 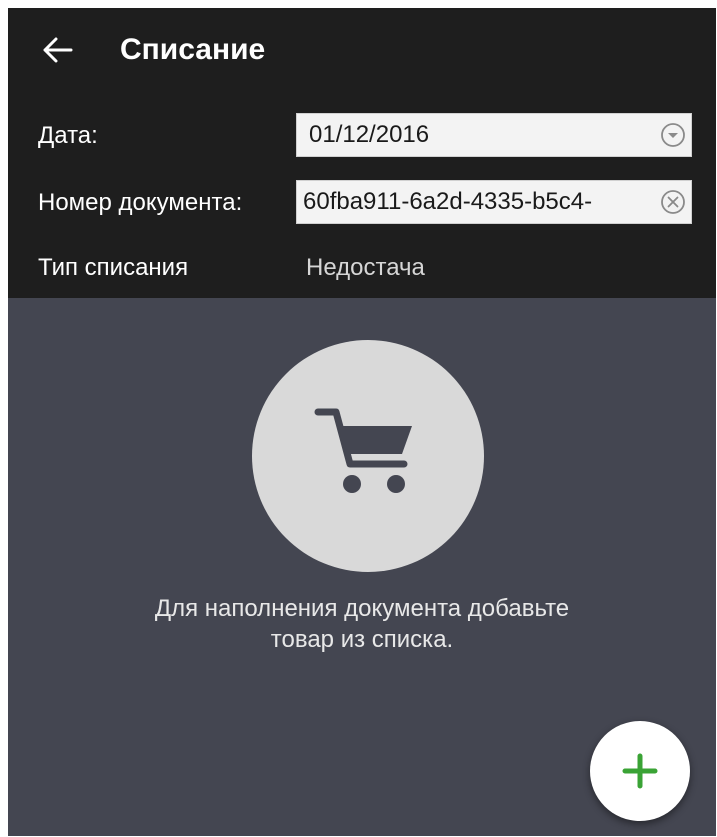 I want to click on arrow-left-icon, so click(x=58, y=50).